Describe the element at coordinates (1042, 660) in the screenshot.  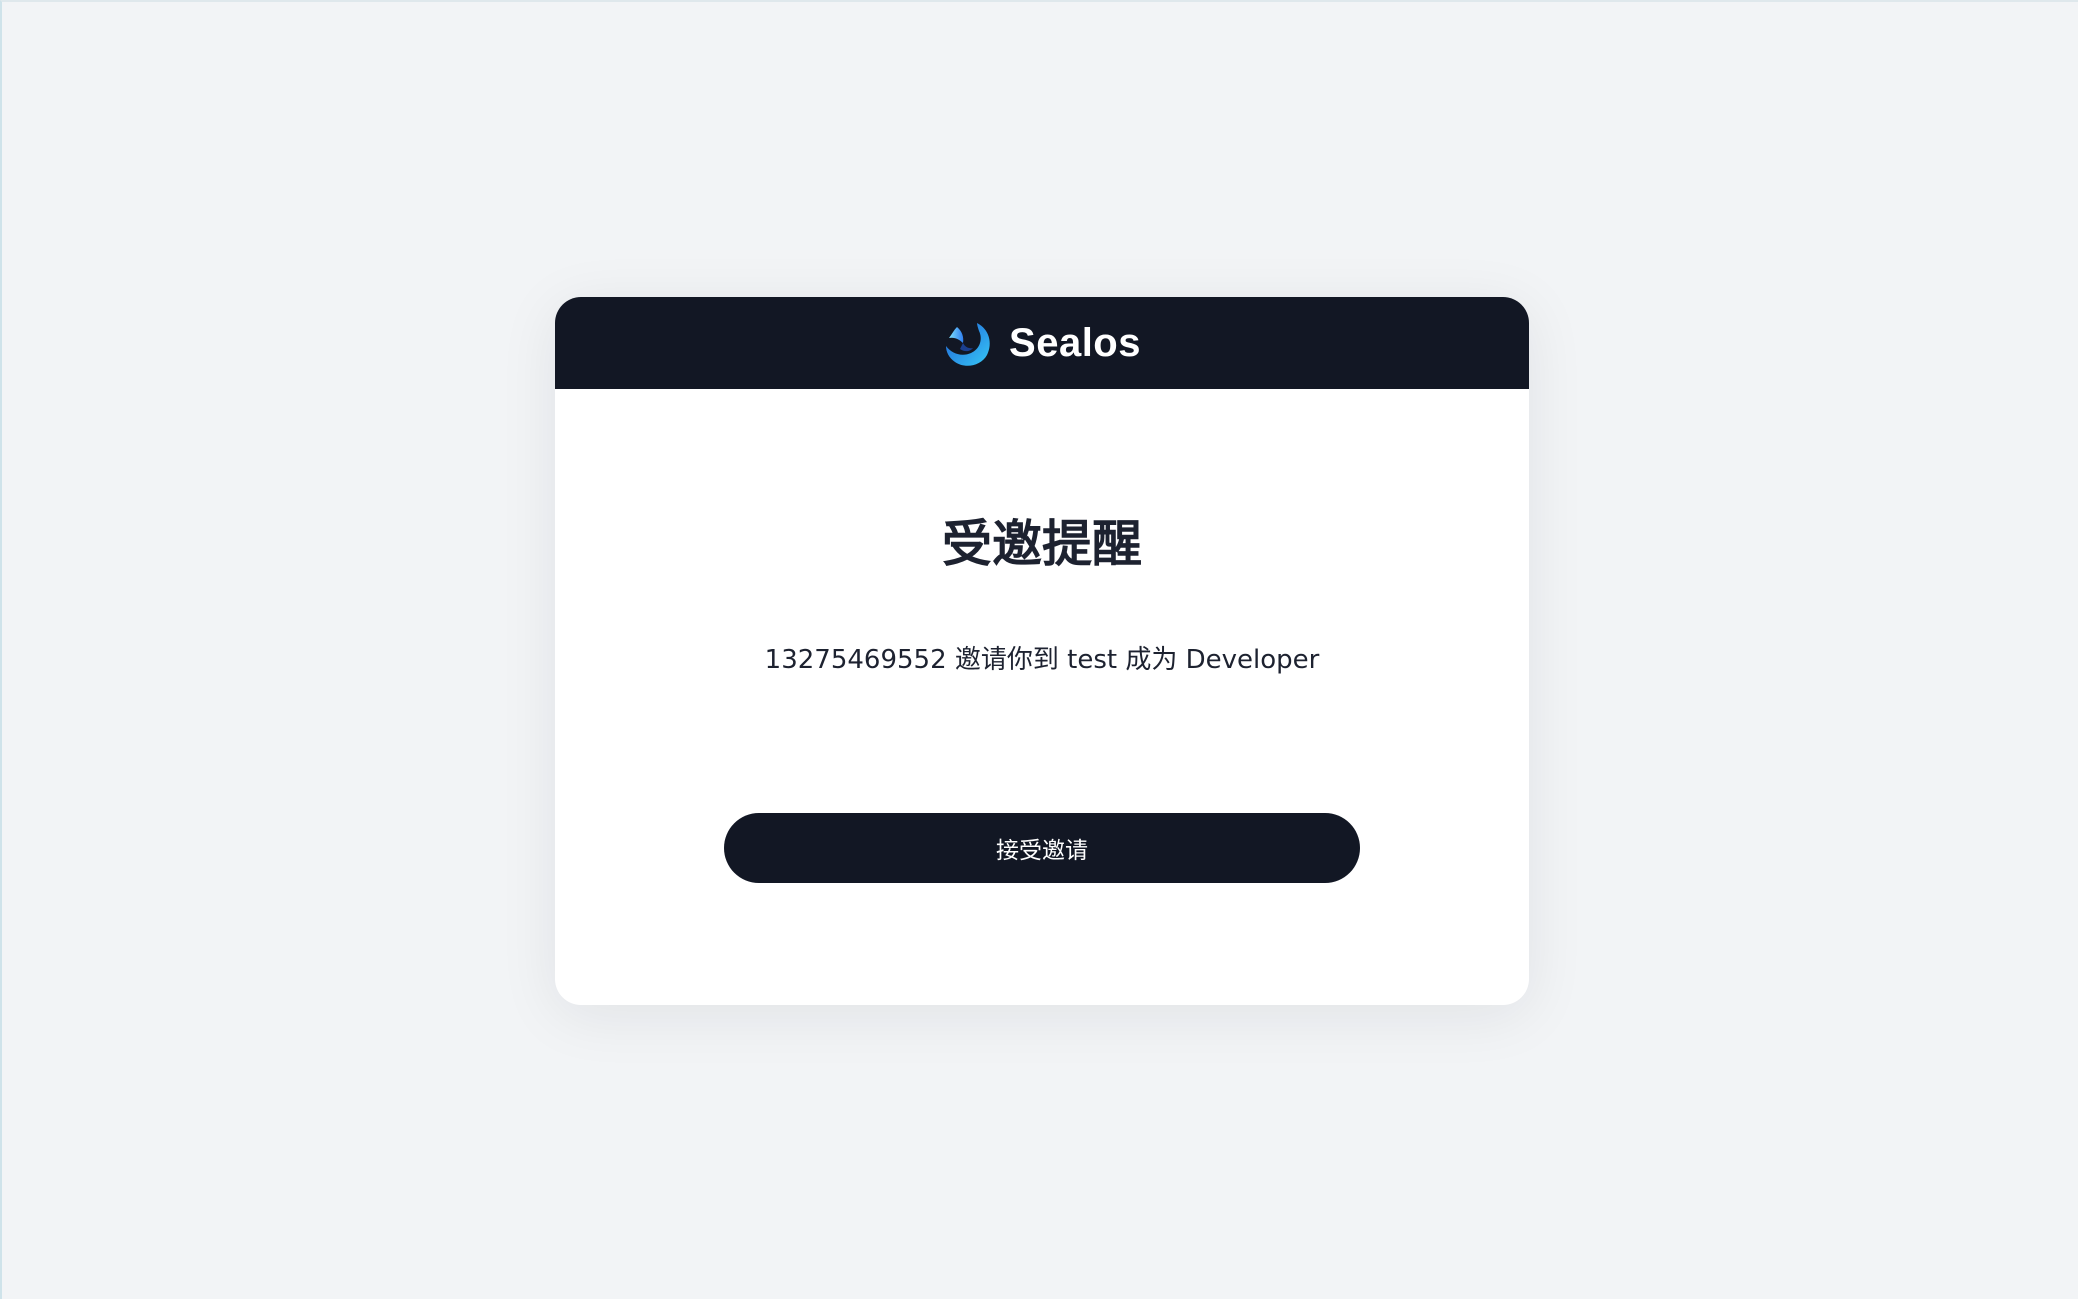
I see `invite-message: 13275469552 邀请你到 test 成为 Developer` at that location.